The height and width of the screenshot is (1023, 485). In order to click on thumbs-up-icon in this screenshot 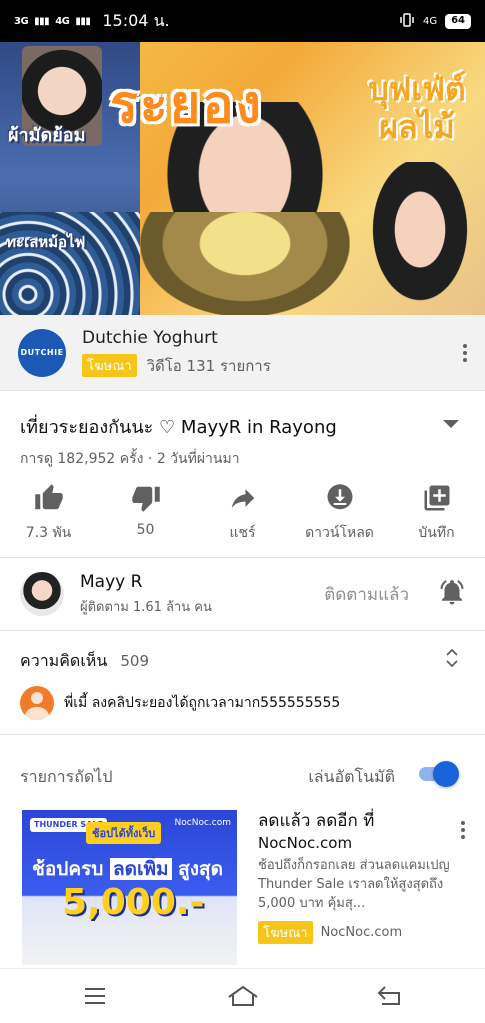, I will do `click(48, 498)`.